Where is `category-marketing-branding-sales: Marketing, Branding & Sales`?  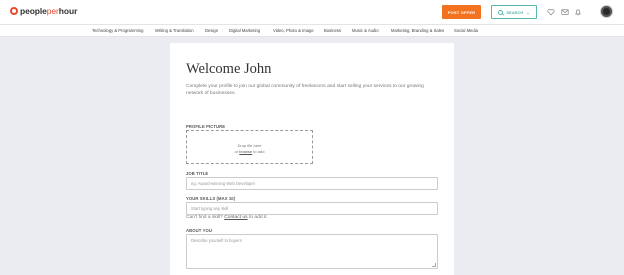
category-marketing-branding-sales: Marketing, Branding & Sales is located at coordinates (417, 30).